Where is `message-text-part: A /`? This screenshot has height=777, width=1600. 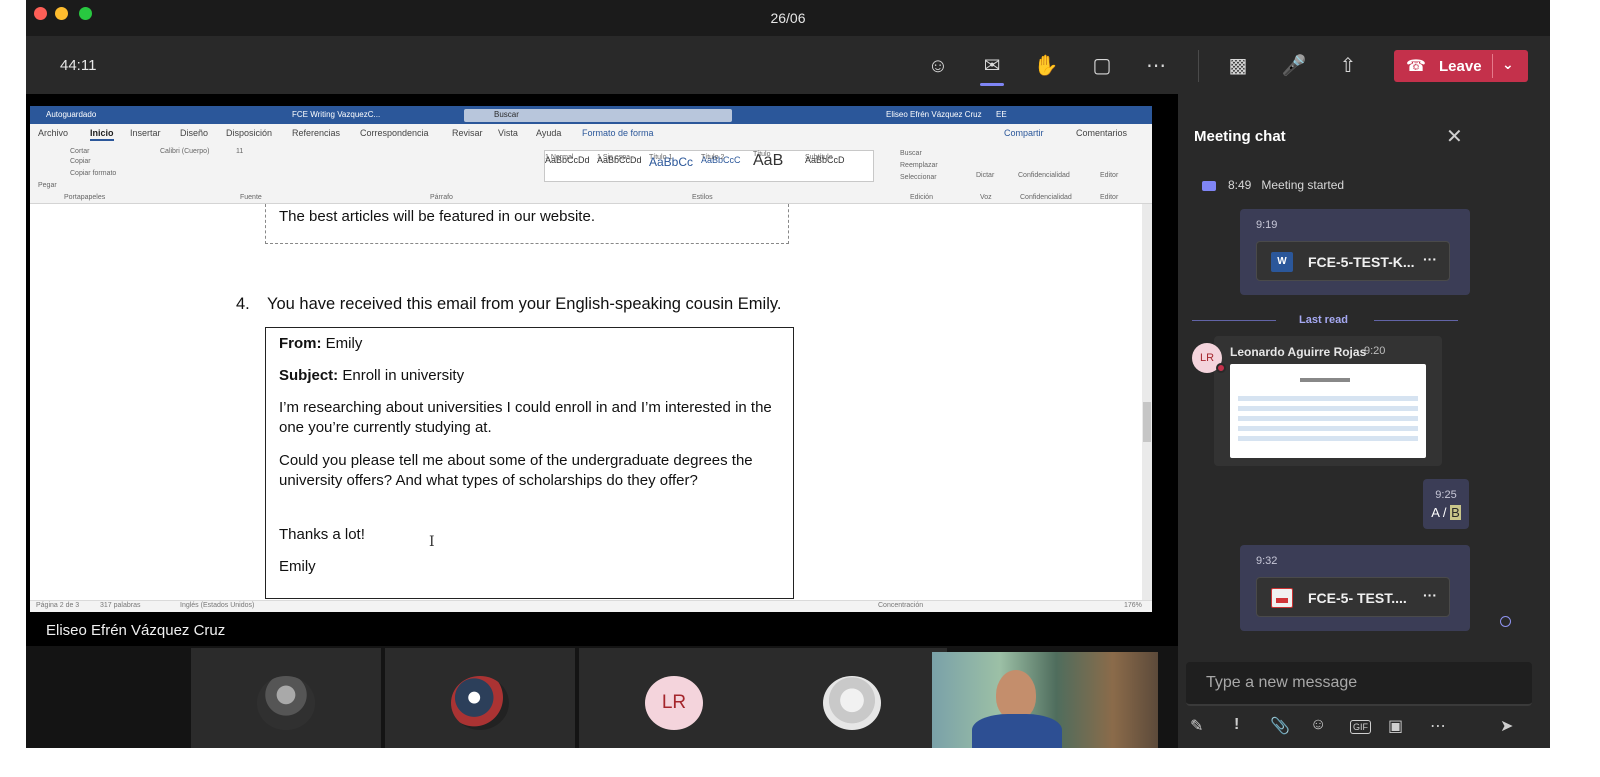
message-text-part: A / is located at coordinates (1441, 512).